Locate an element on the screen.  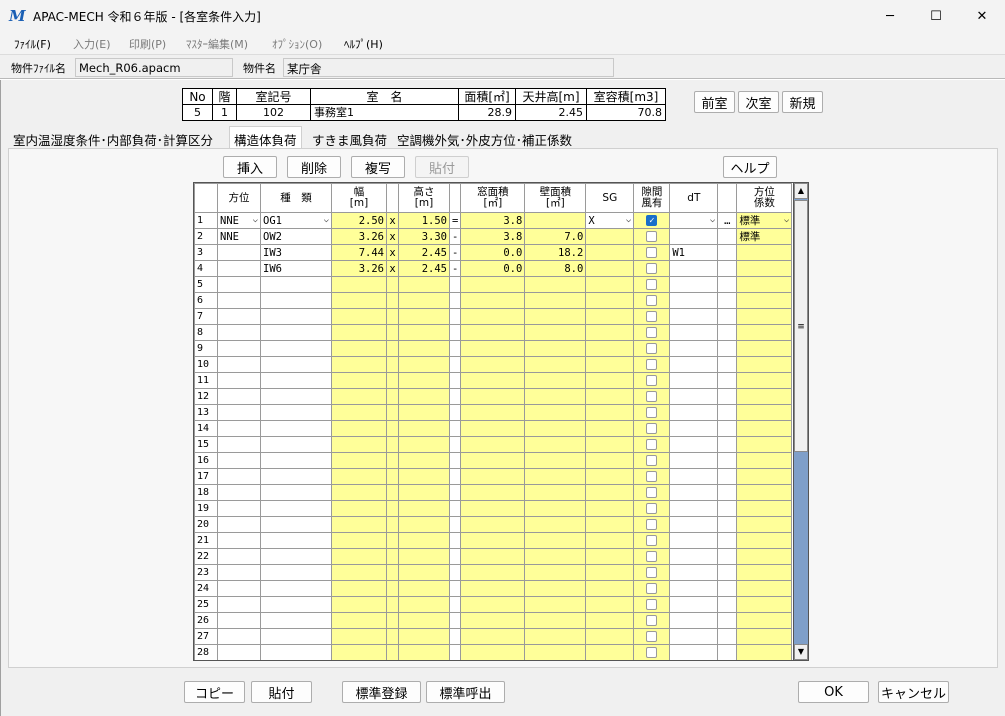
menu-input: 入力(E) is located at coordinates (92, 44).